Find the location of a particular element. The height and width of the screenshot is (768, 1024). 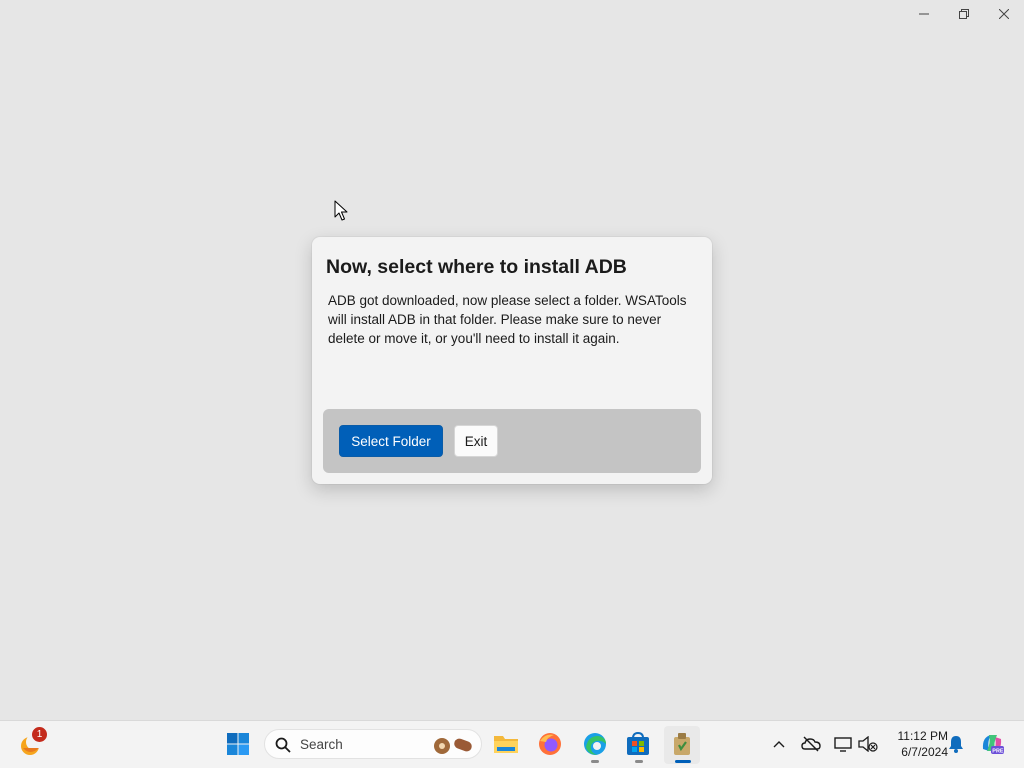

store-running-indicator is located at coordinates (639, 761).